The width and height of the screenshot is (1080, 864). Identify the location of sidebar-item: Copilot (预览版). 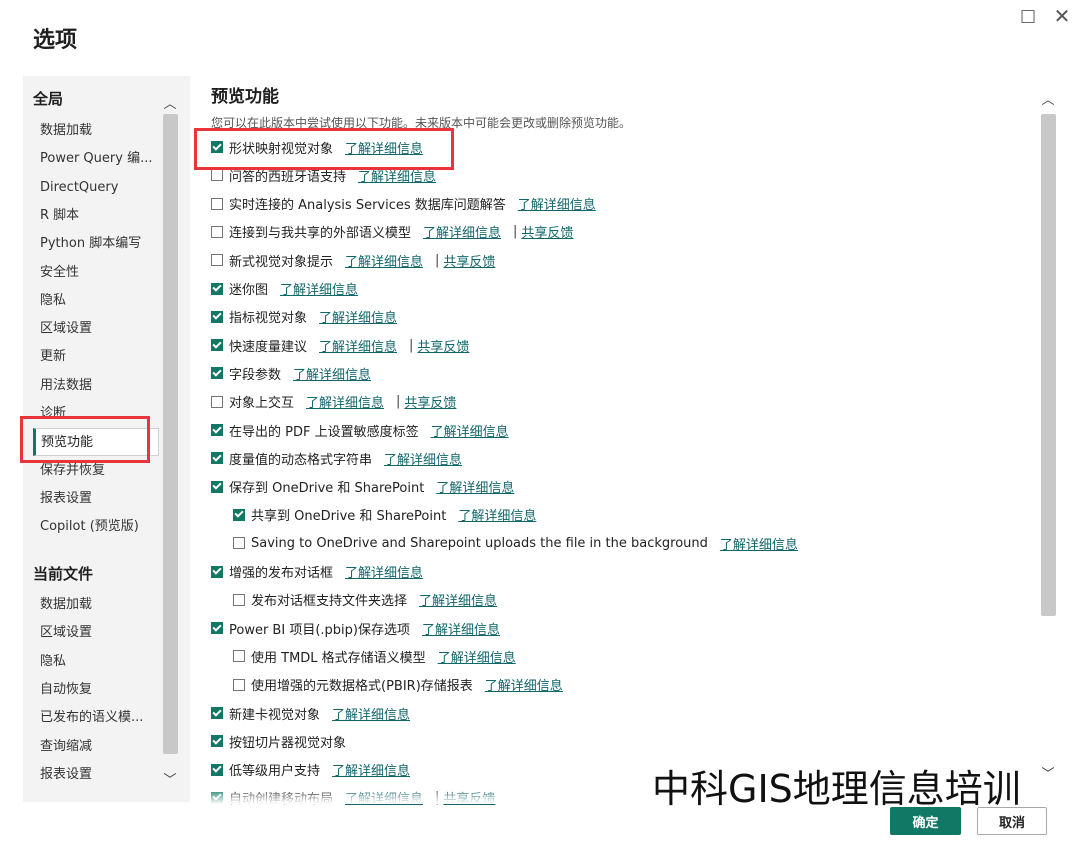
(96, 527).